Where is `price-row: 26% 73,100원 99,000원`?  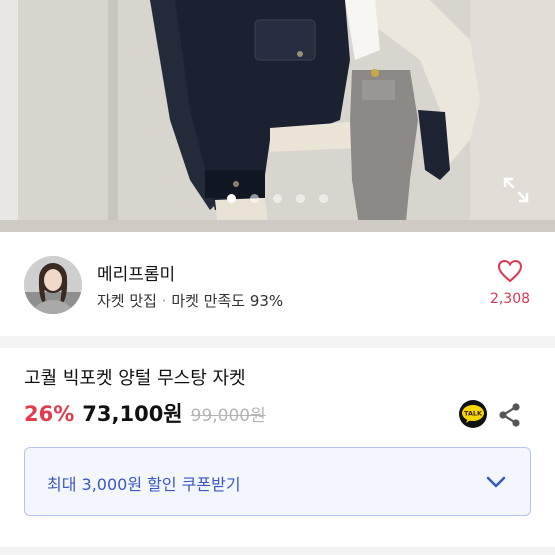
price-row: 26% 73,100원 99,000원 is located at coordinates (145, 413).